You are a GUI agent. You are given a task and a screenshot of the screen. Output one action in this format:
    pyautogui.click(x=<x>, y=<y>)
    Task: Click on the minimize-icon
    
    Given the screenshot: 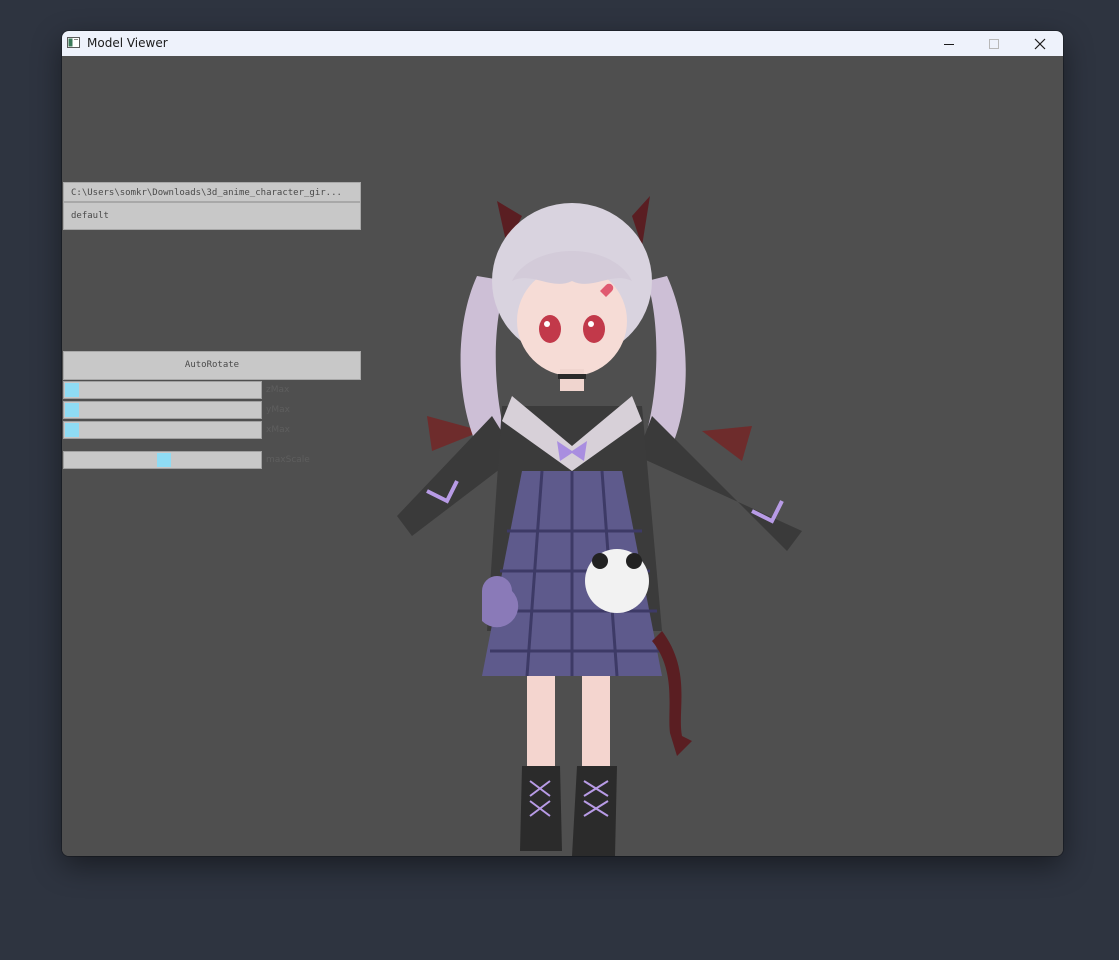 What is the action you would take?
    pyautogui.click(x=949, y=44)
    